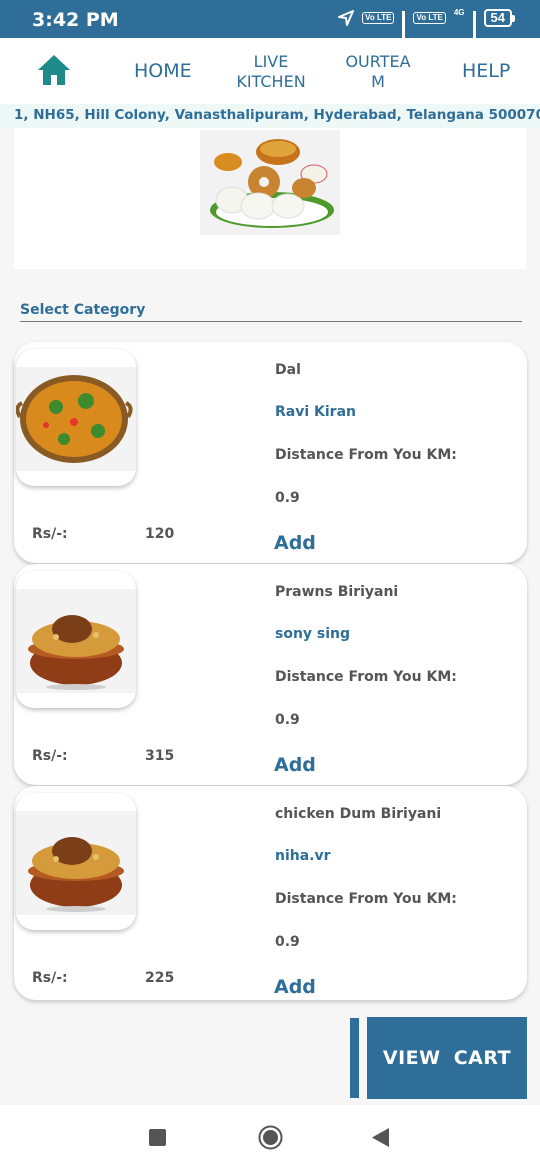 This screenshot has height=1170, width=540. I want to click on nav-our-team: OURTEA M, so click(378, 72).